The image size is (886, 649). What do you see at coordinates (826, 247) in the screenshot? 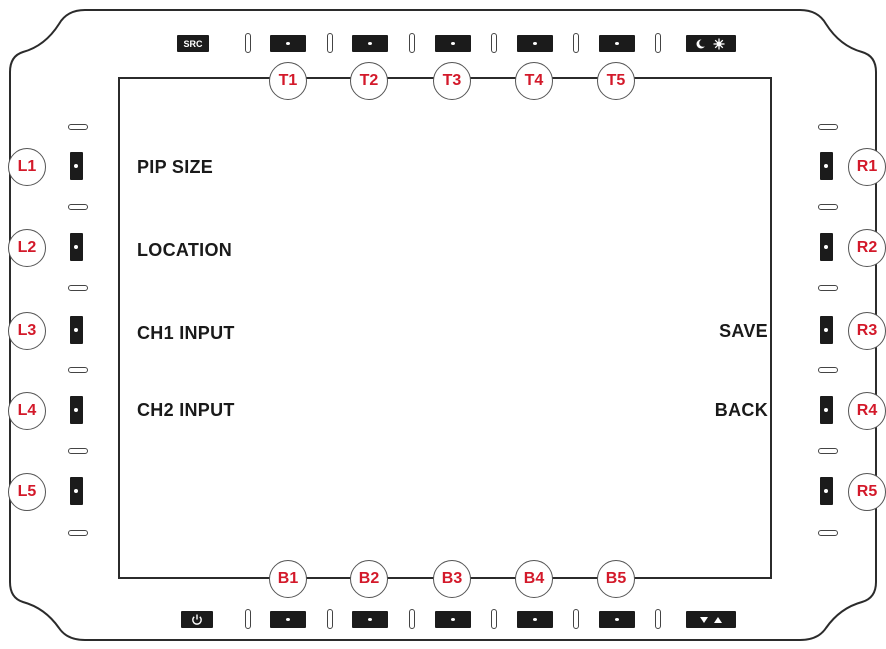
I see `right-button-r2` at bounding box center [826, 247].